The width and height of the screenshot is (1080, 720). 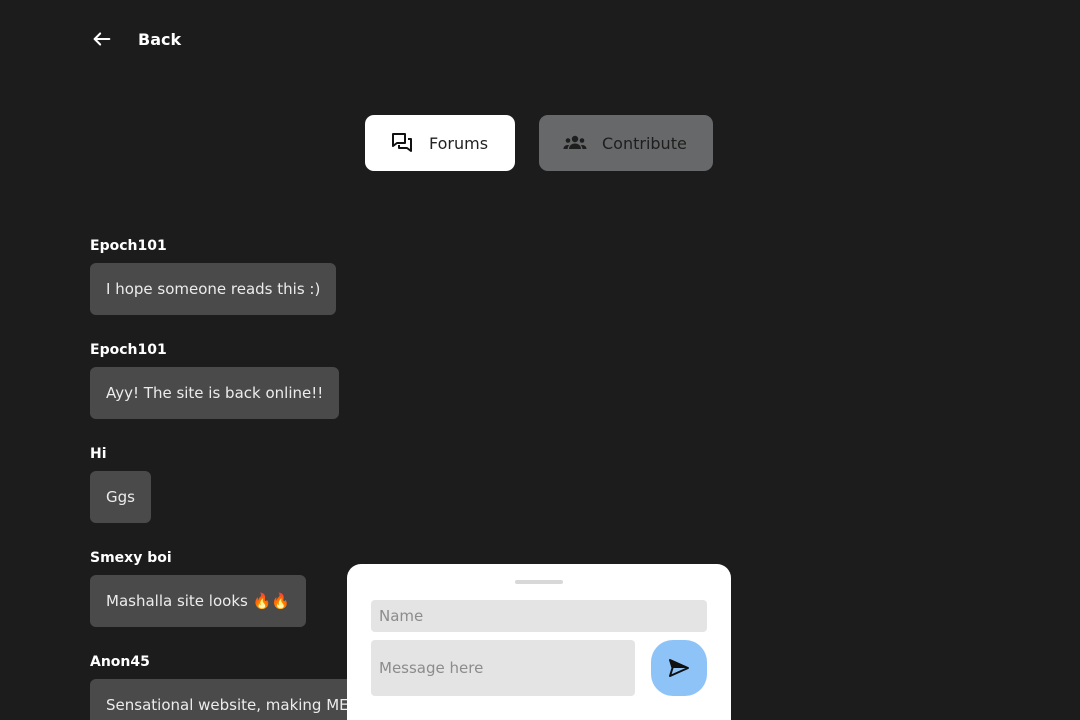 I want to click on tab-contribute: Contribute, so click(x=626, y=143).